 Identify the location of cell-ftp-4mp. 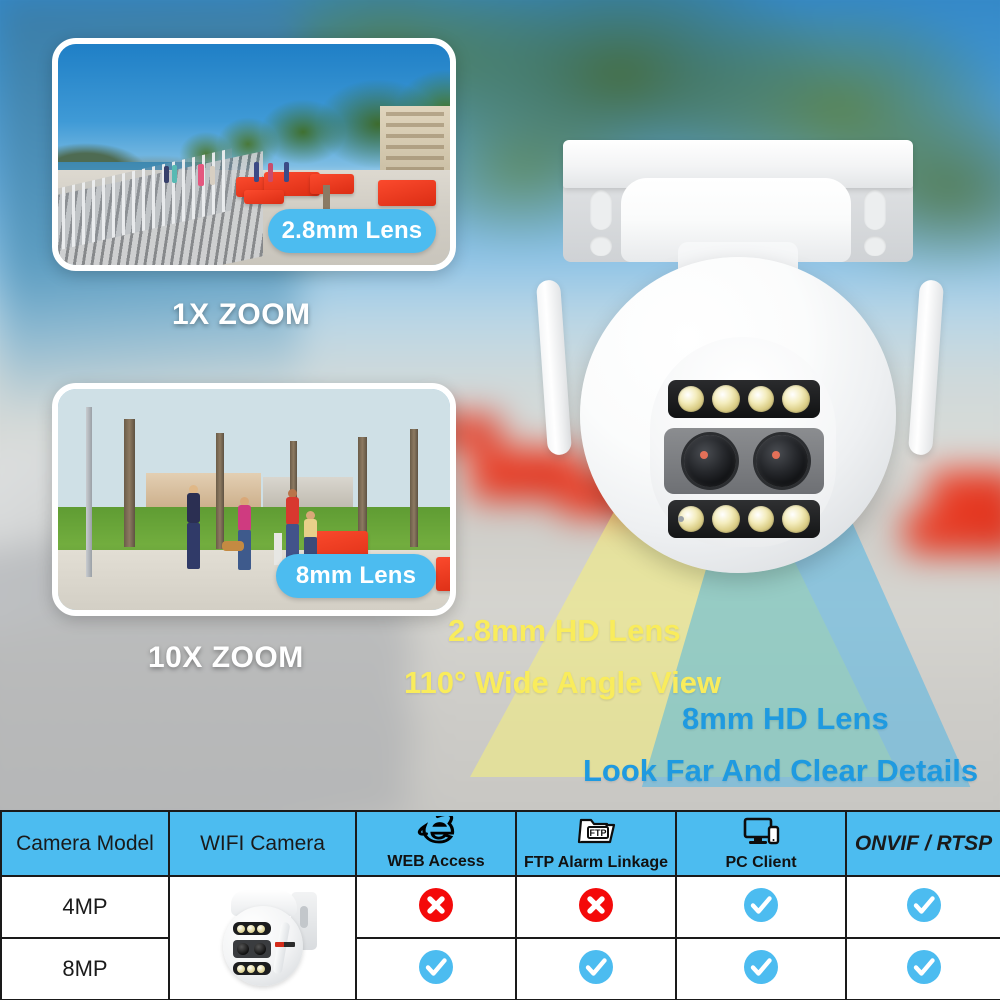
(596, 907).